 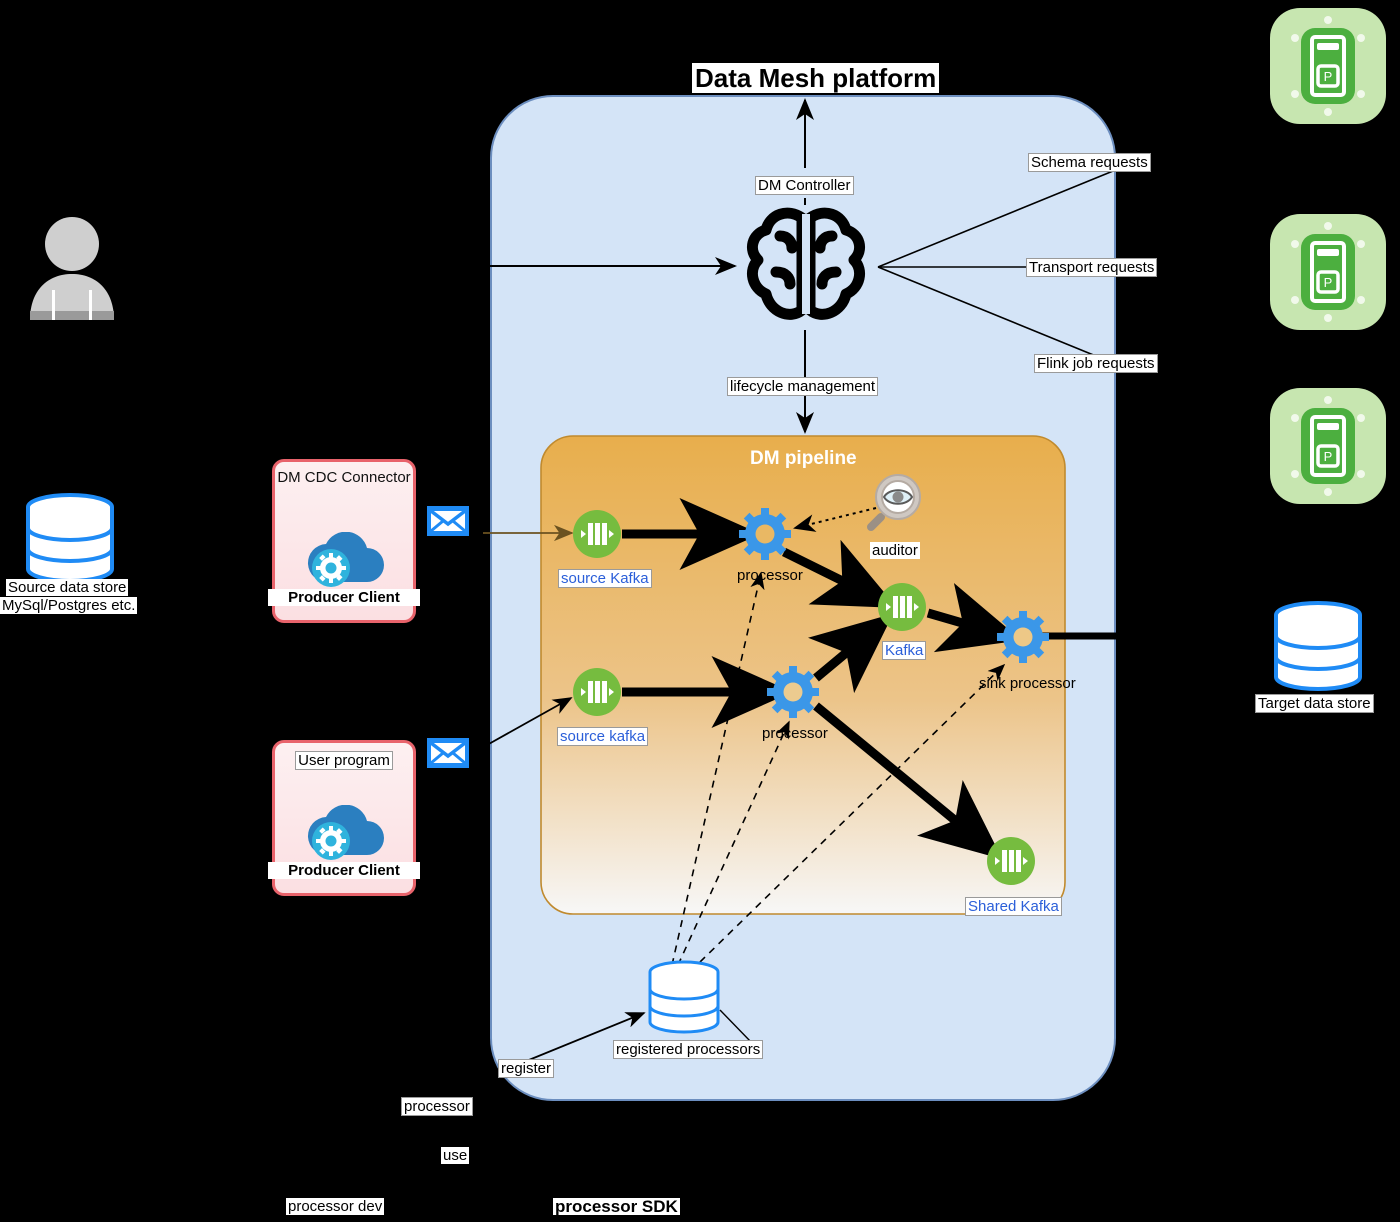 I want to click on envelope-user-program, so click(x=448, y=753).